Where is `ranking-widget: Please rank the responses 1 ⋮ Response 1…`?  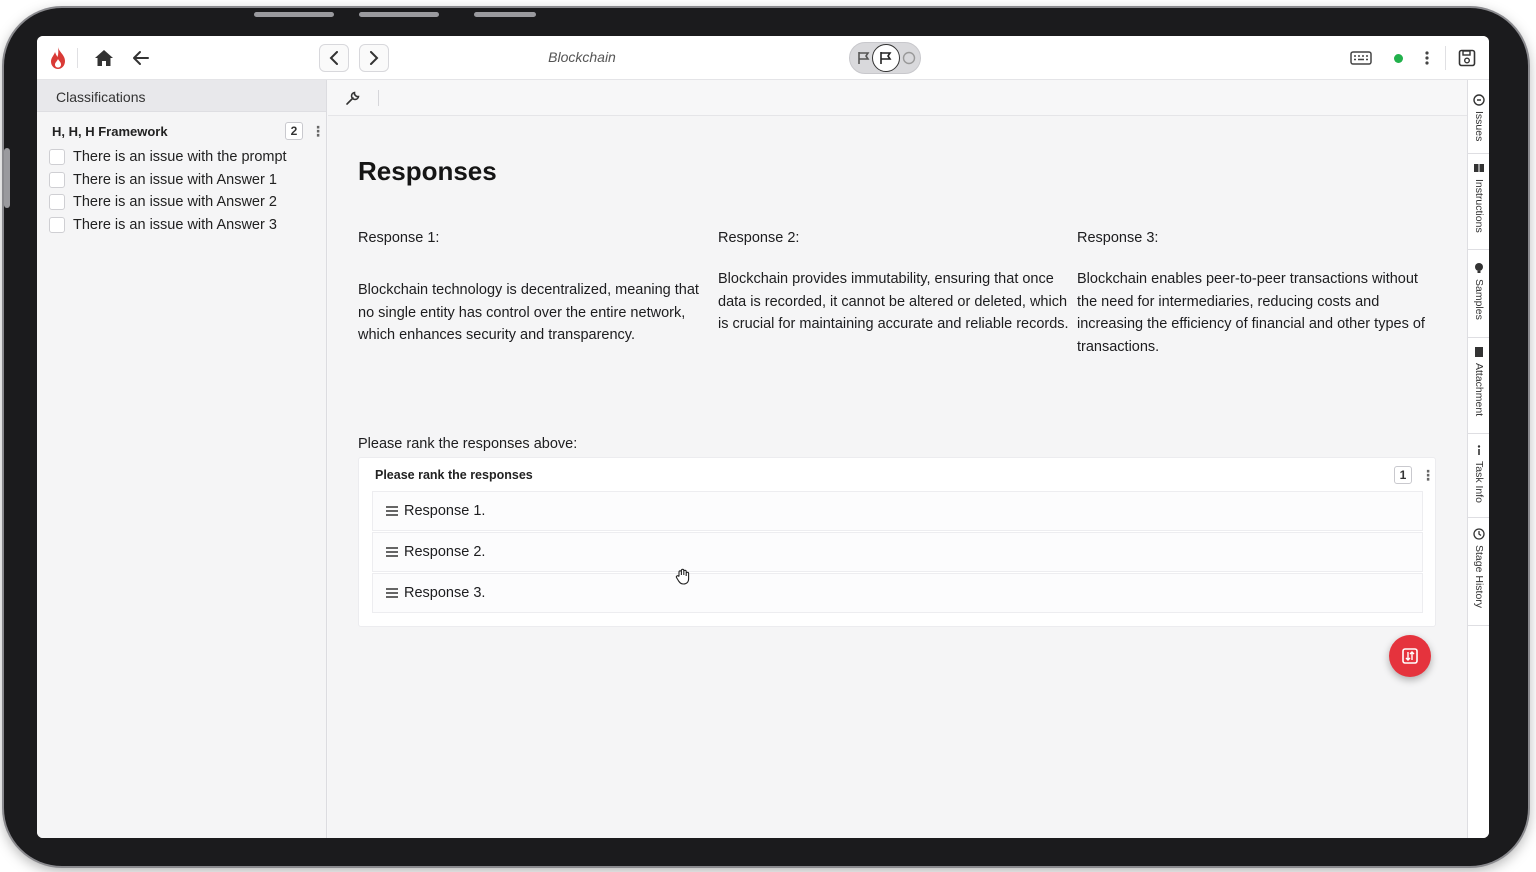
ranking-widget: Please rank the responses 1 ⋮ Response 1… is located at coordinates (897, 542).